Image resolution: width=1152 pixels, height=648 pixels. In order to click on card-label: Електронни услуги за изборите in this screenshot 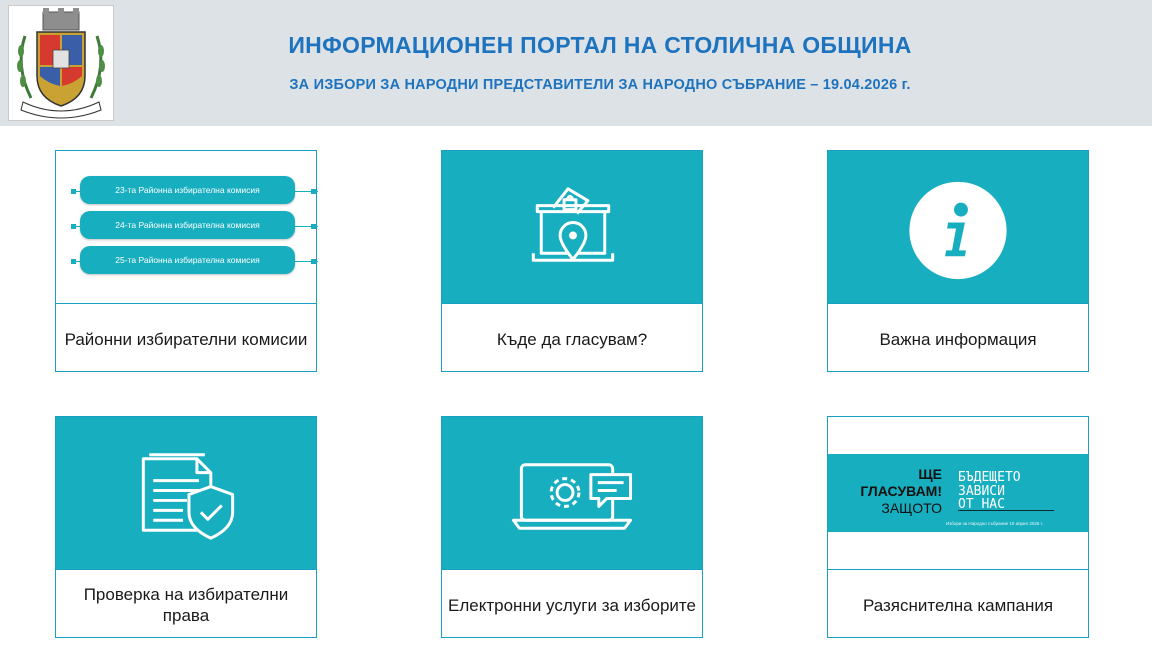, I will do `click(572, 605)`.